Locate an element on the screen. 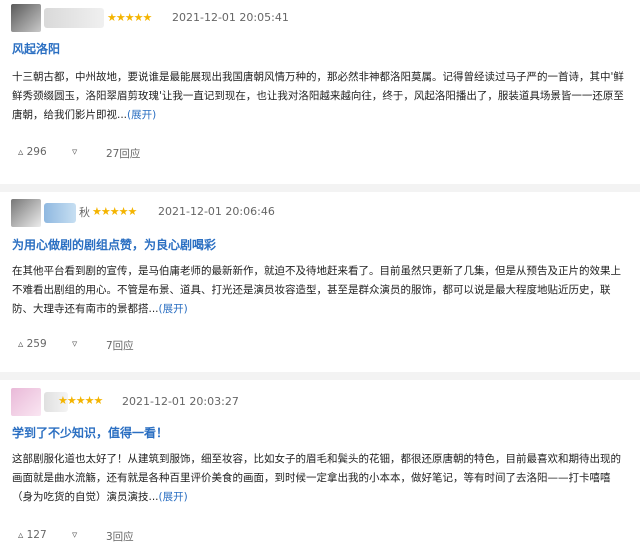  upvote-count: 127 is located at coordinates (36, 535).